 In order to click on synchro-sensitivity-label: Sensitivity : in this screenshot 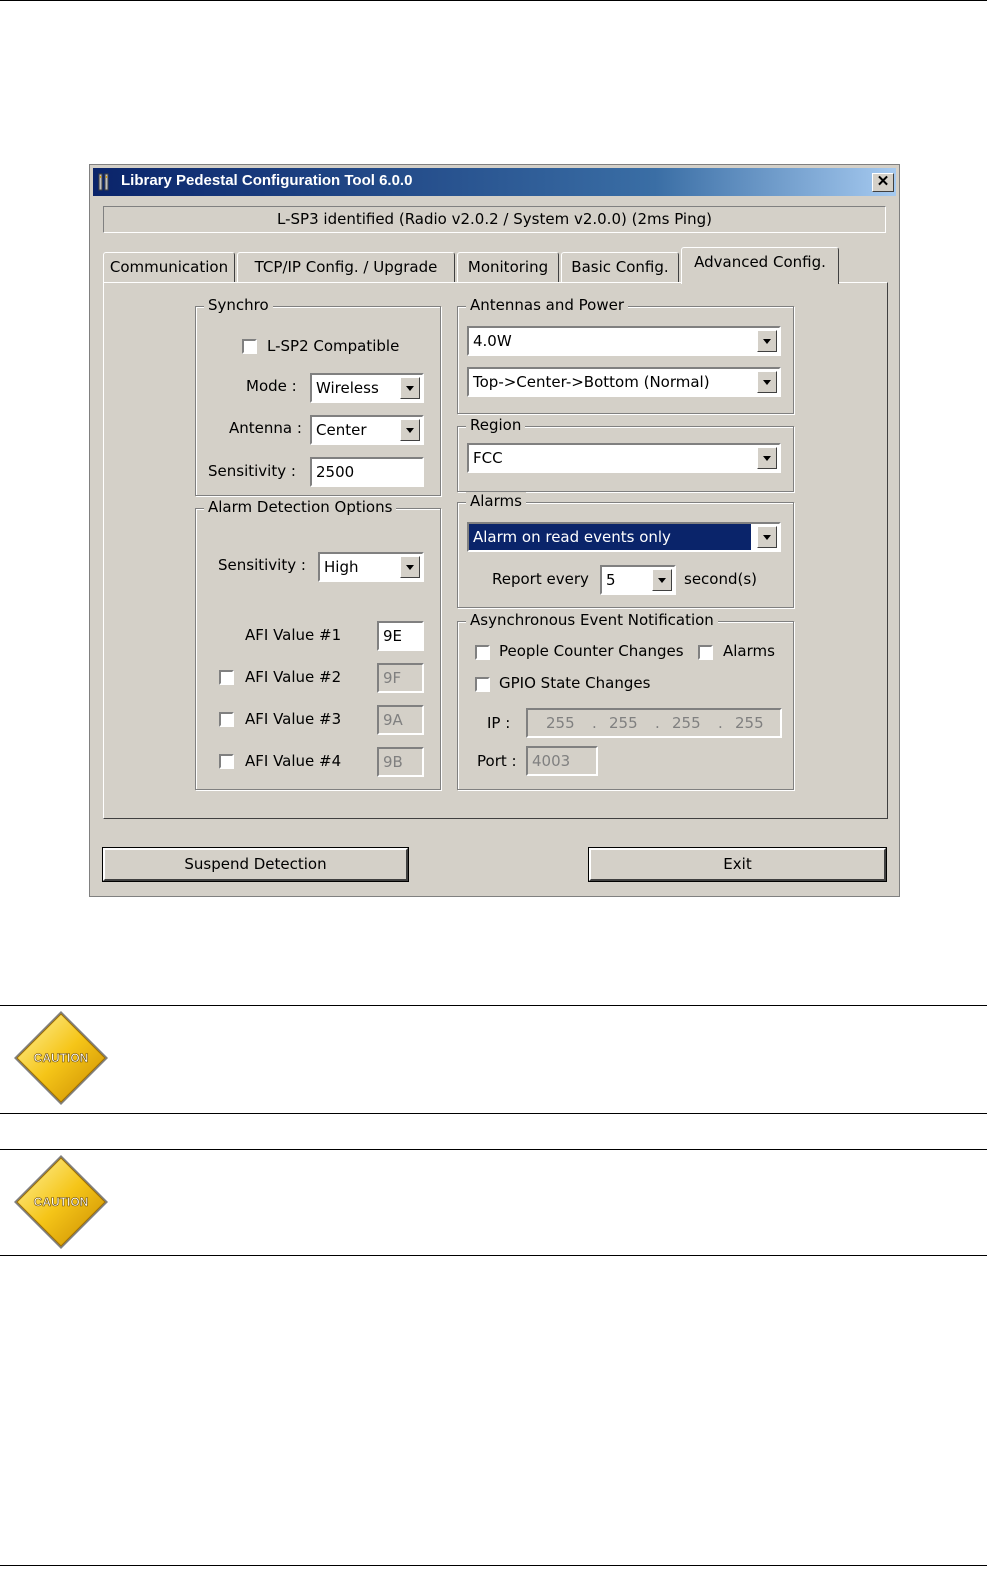, I will do `click(252, 471)`.